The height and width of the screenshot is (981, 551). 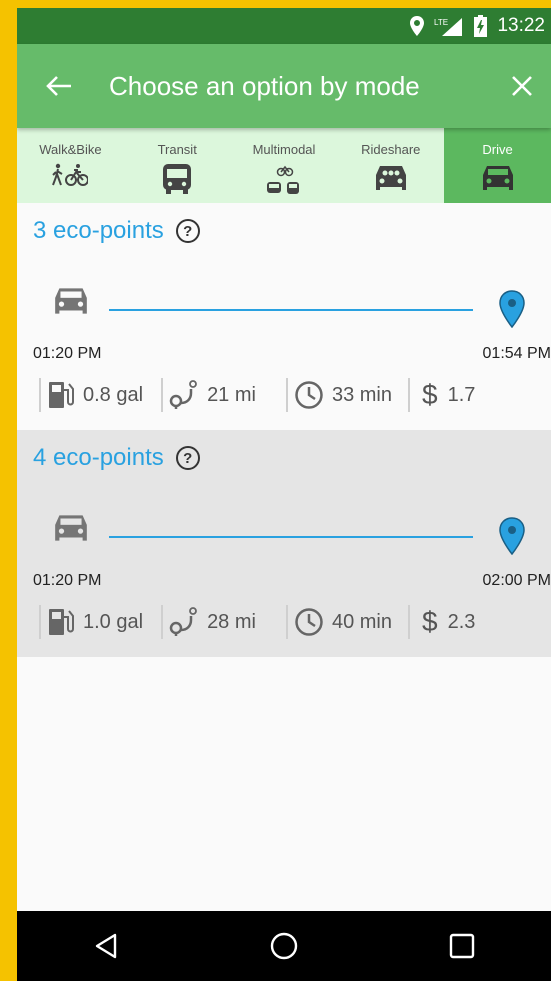 I want to click on distance-stat: 28 mi, so click(x=212, y=622).